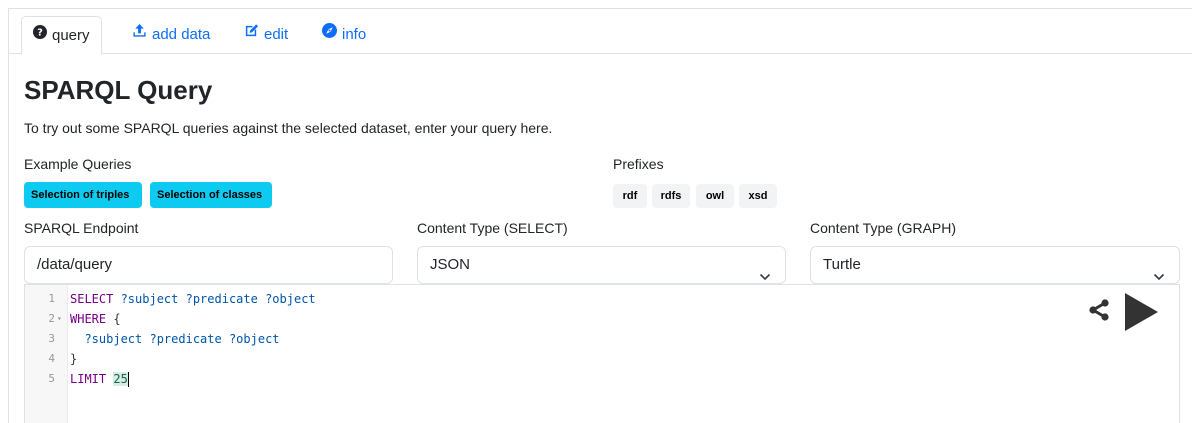  Describe the element at coordinates (51, 318) in the screenshot. I see `line-number: 2` at that location.